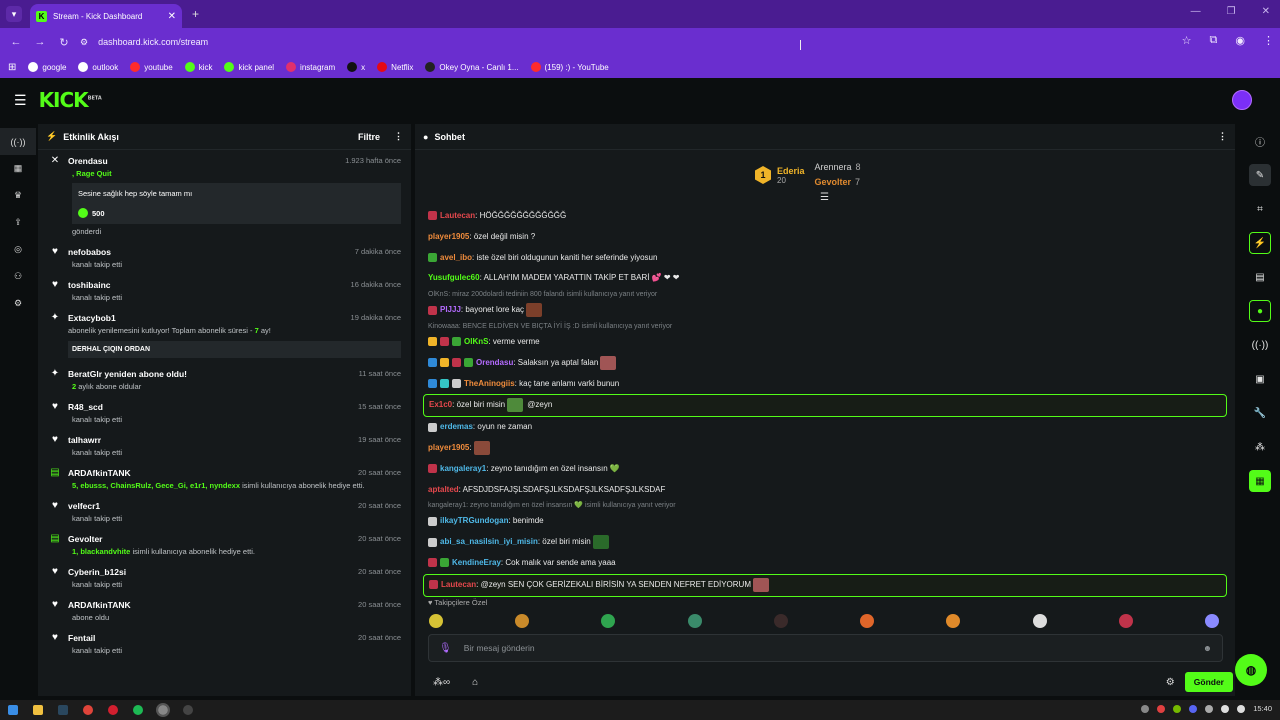  What do you see at coordinates (1193, 708) in the screenshot?
I see `tray-discord-icon` at bounding box center [1193, 708].